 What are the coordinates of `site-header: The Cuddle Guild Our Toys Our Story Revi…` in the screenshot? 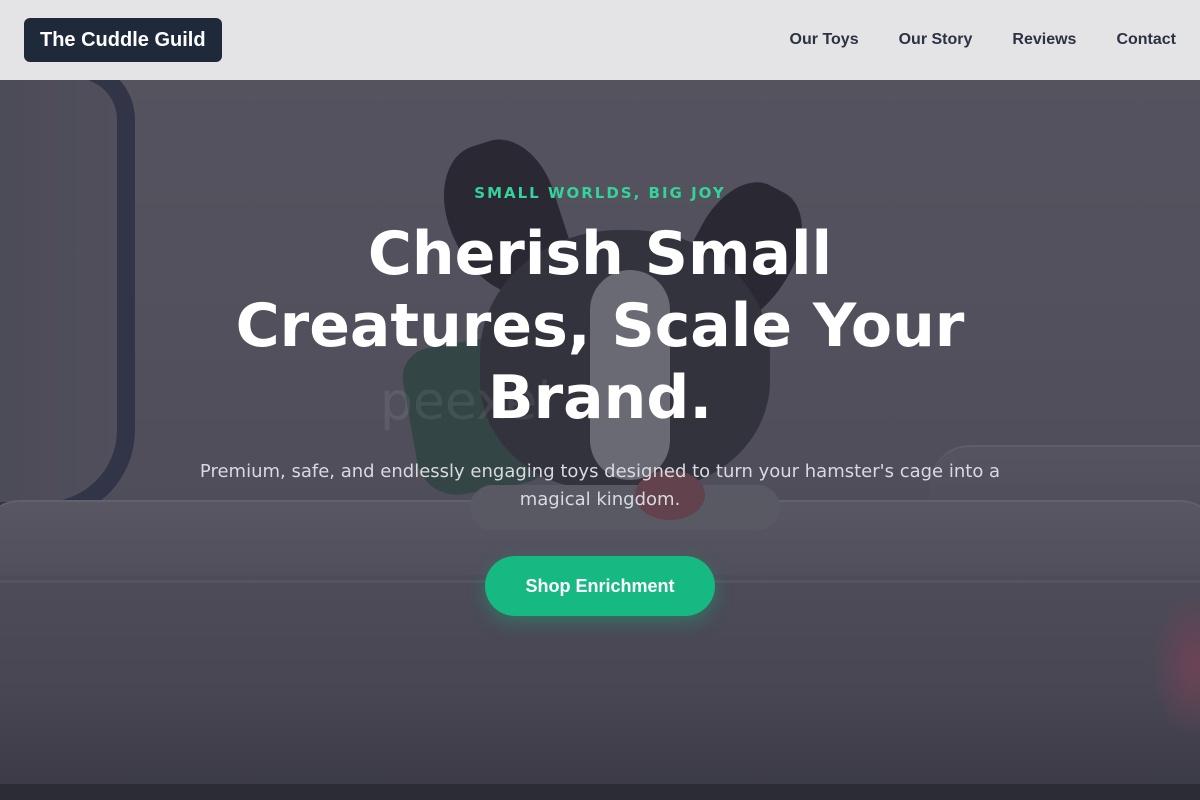 It's located at (600, 40).